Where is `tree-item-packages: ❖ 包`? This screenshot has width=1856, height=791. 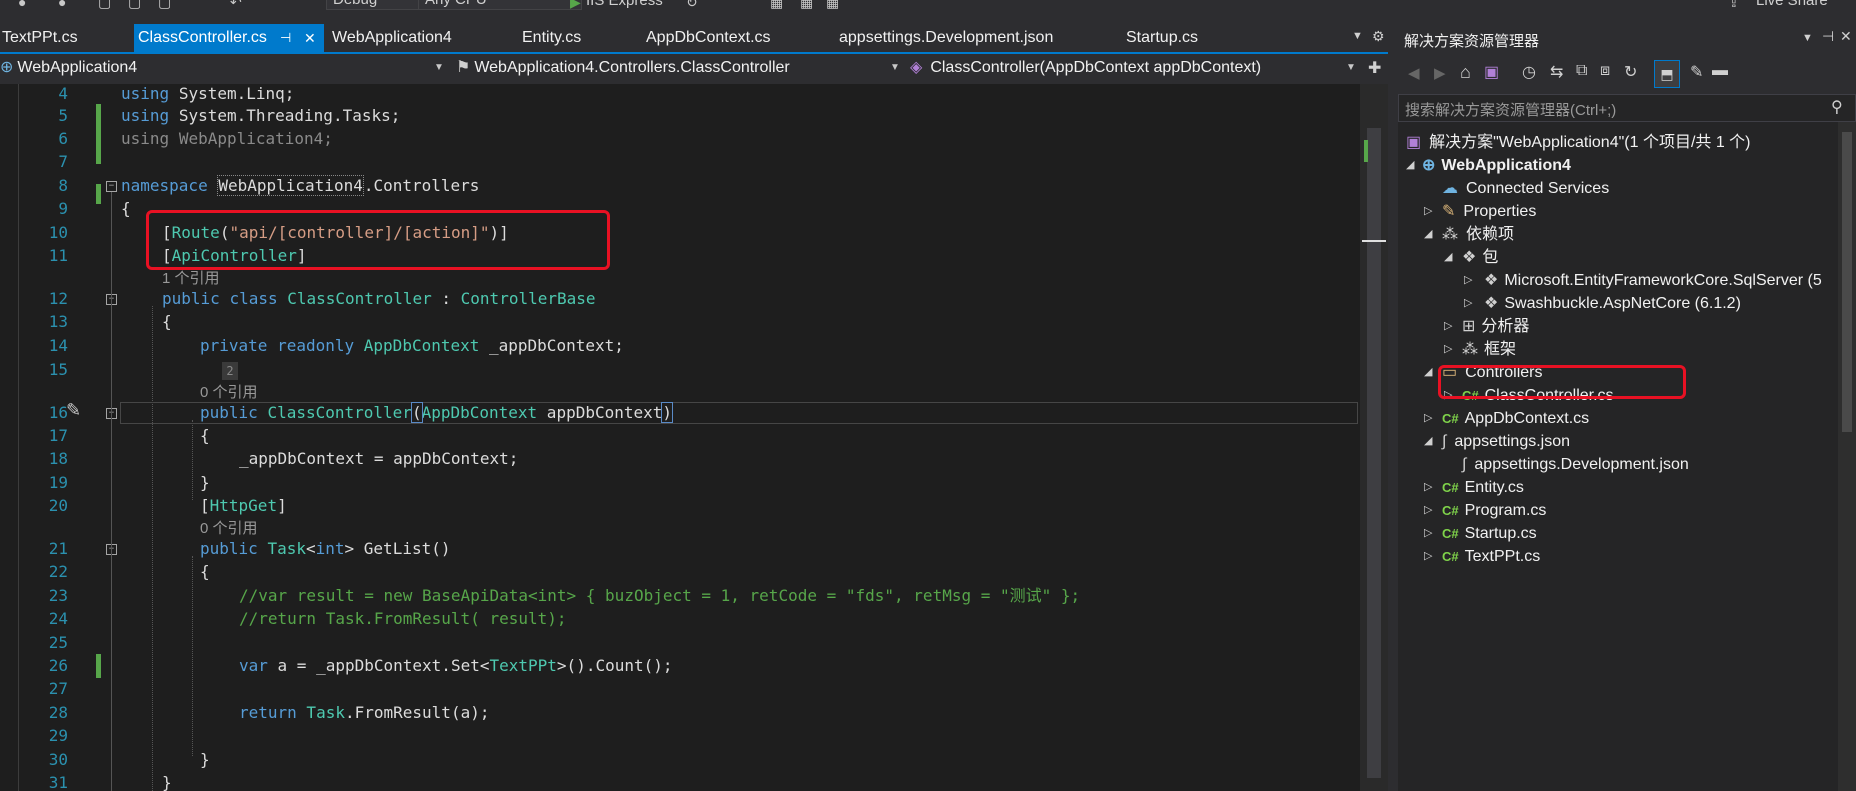
tree-item-packages: ❖ 包 is located at coordinates (1480, 257).